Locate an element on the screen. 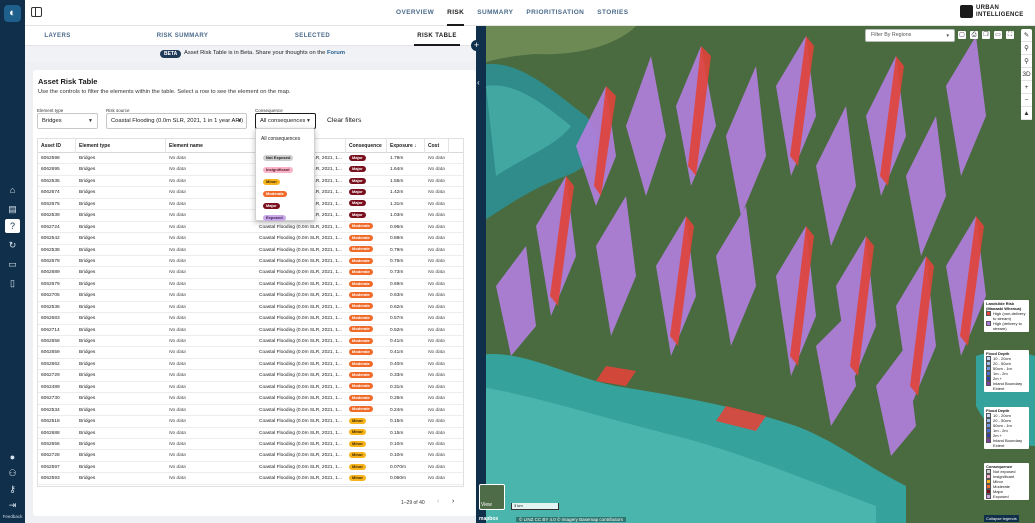 Image resolution: width=1035 pixels, height=523 pixels. next-page-icon: › is located at coordinates (453, 501).